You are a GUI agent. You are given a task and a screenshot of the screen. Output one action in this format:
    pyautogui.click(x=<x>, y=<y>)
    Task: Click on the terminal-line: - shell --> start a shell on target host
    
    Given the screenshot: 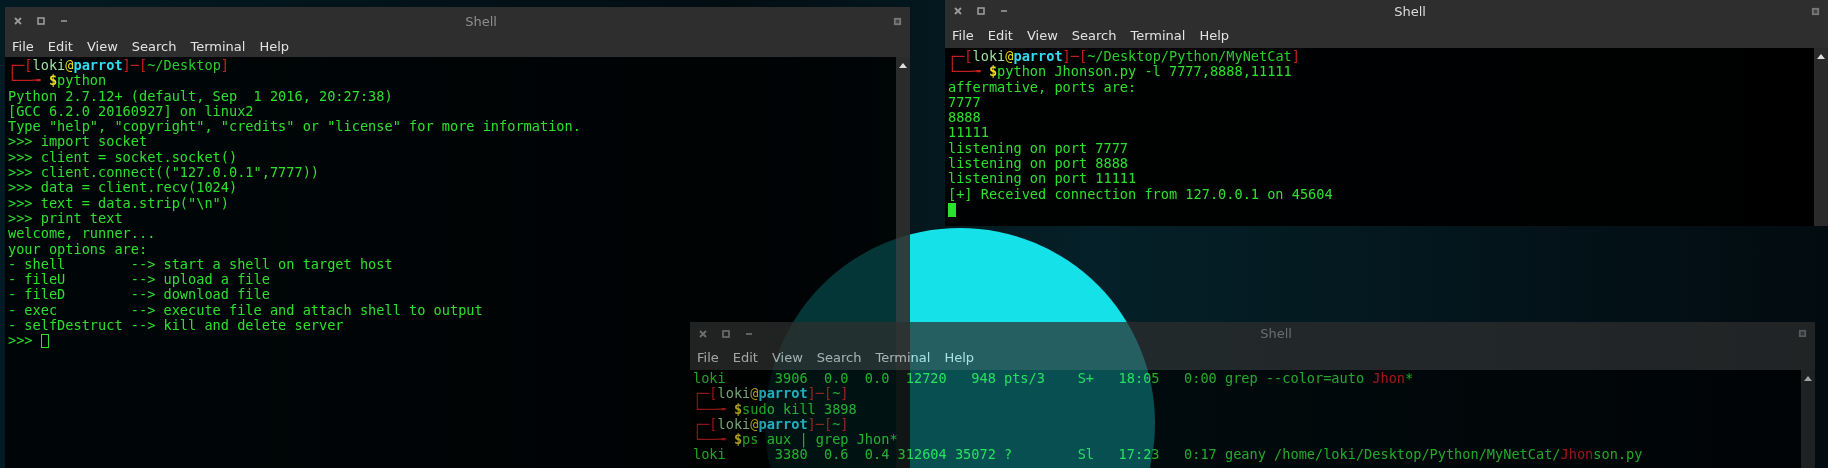 What is the action you would take?
    pyautogui.click(x=200, y=264)
    